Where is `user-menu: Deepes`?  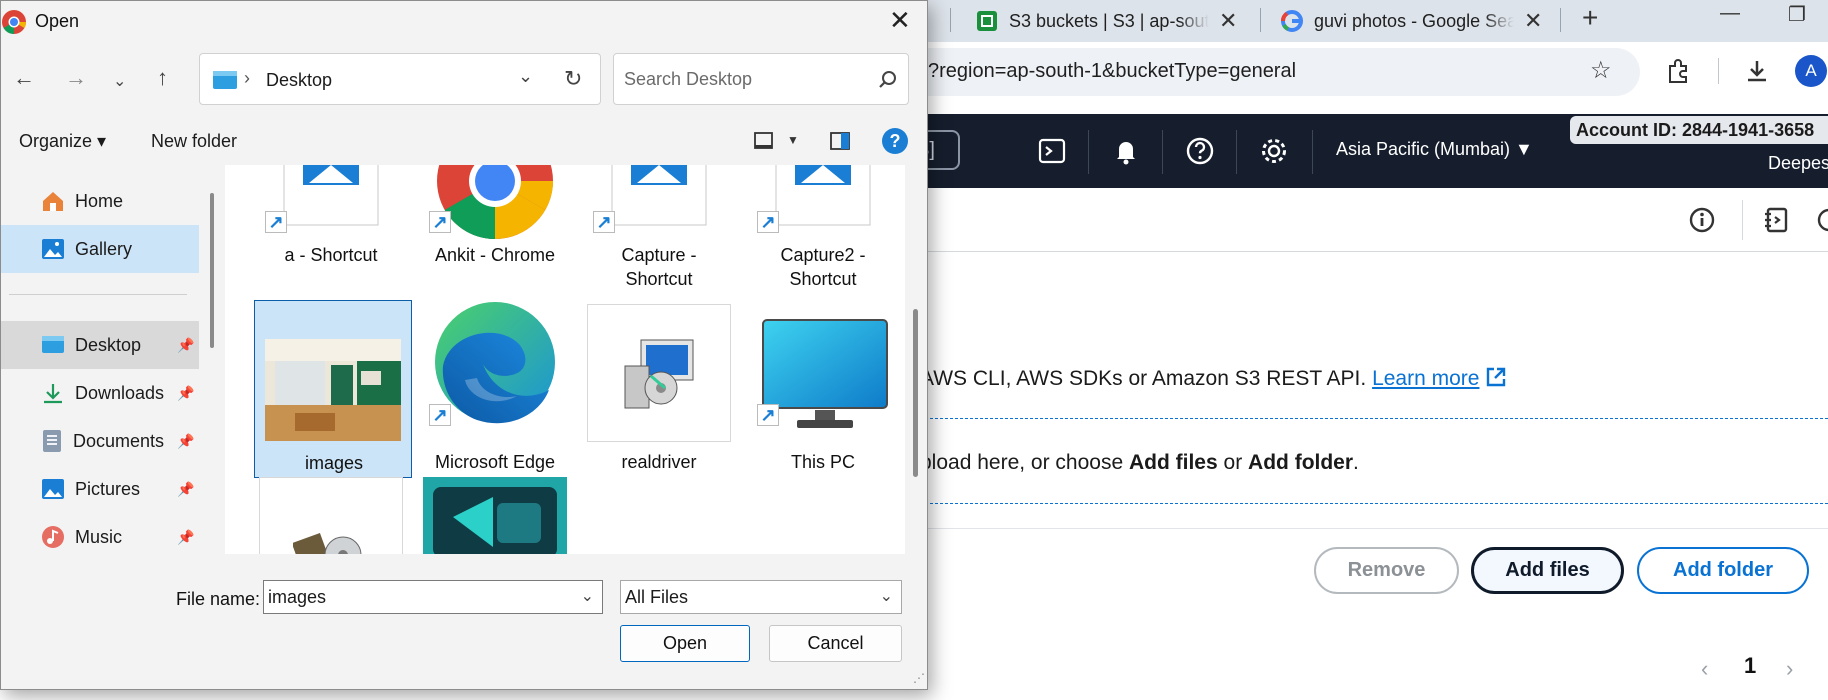 user-menu: Deepes is located at coordinates (1798, 163).